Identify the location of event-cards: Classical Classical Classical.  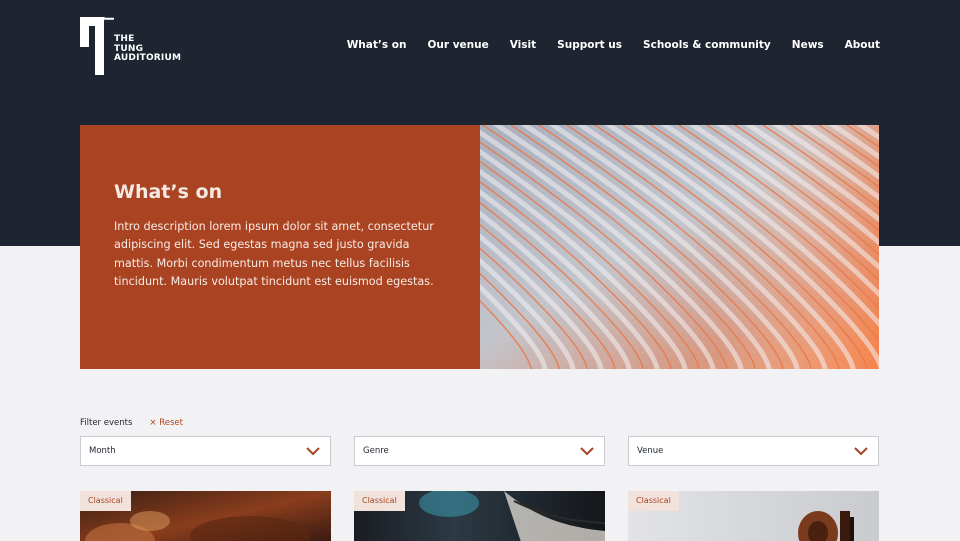
(479, 516).